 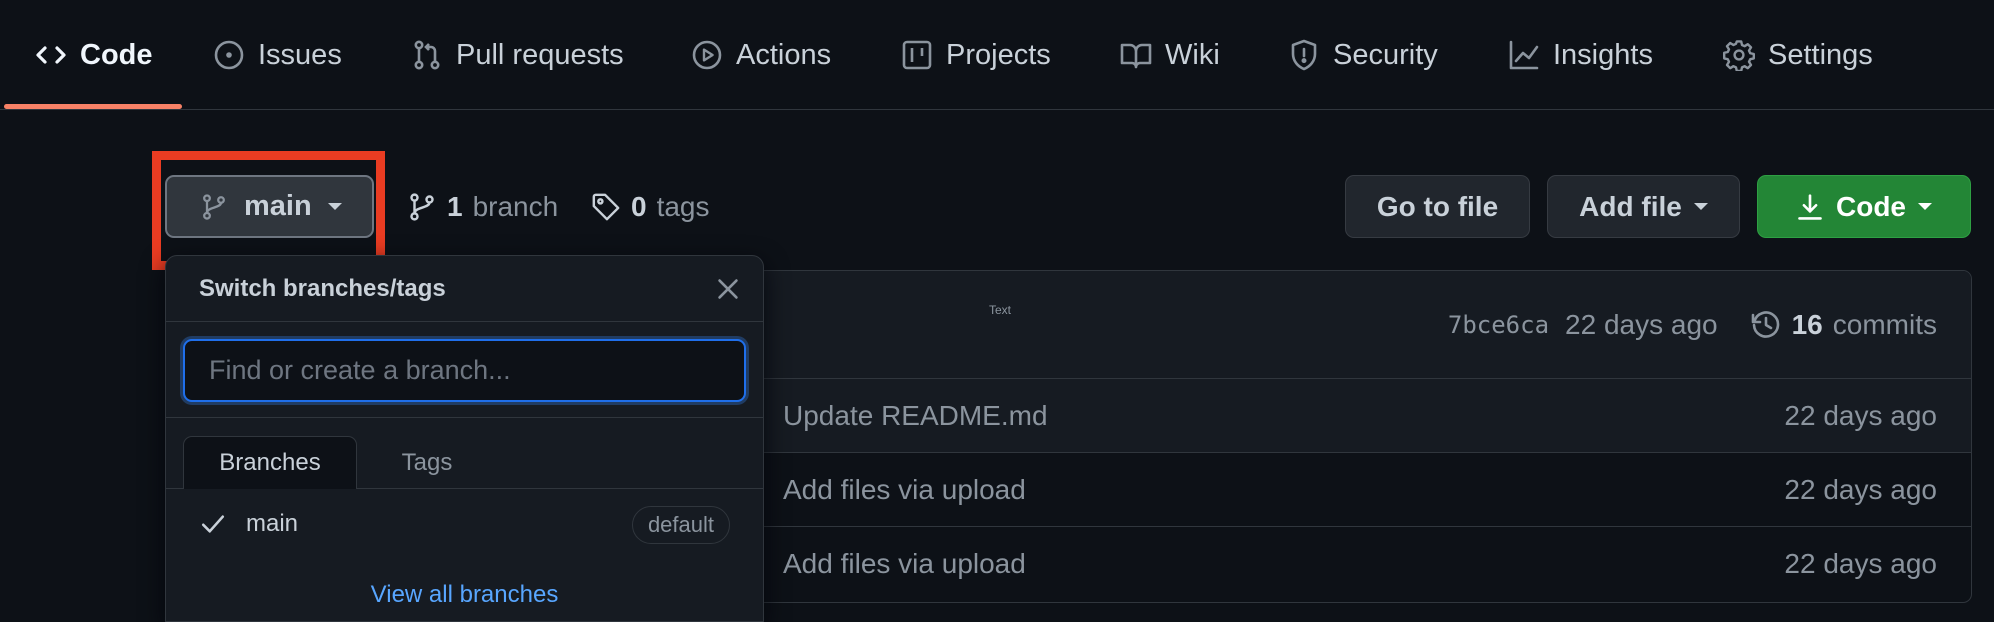 I want to click on tab-insights: Insights, so click(x=1580, y=55).